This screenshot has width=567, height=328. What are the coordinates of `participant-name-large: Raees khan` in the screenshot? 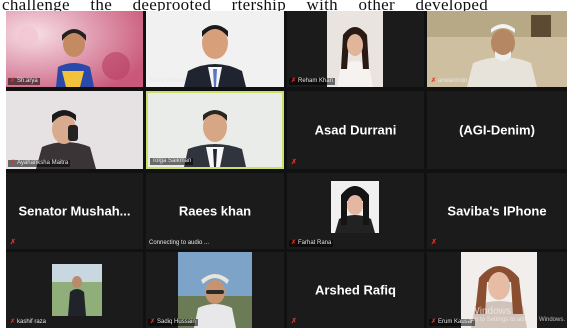 It's located at (215, 211).